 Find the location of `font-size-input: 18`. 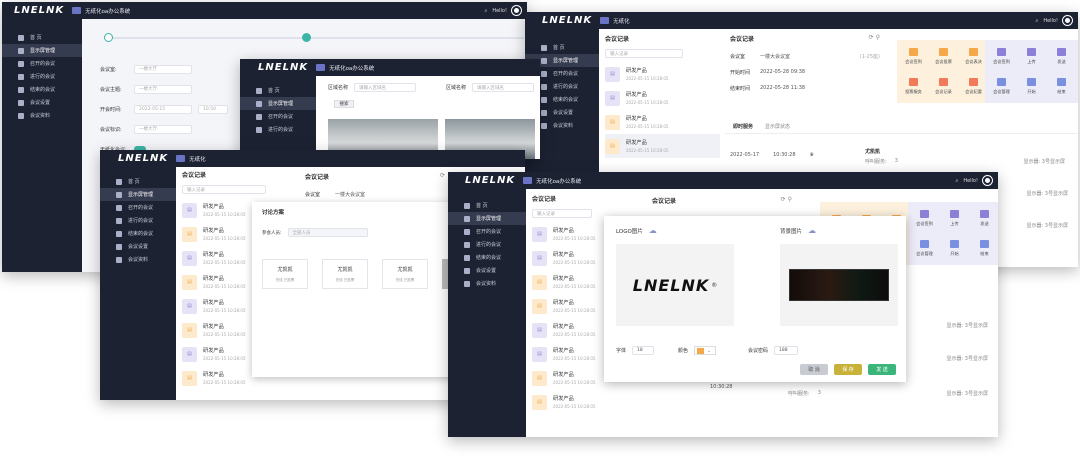

font-size-input: 18 is located at coordinates (643, 350).